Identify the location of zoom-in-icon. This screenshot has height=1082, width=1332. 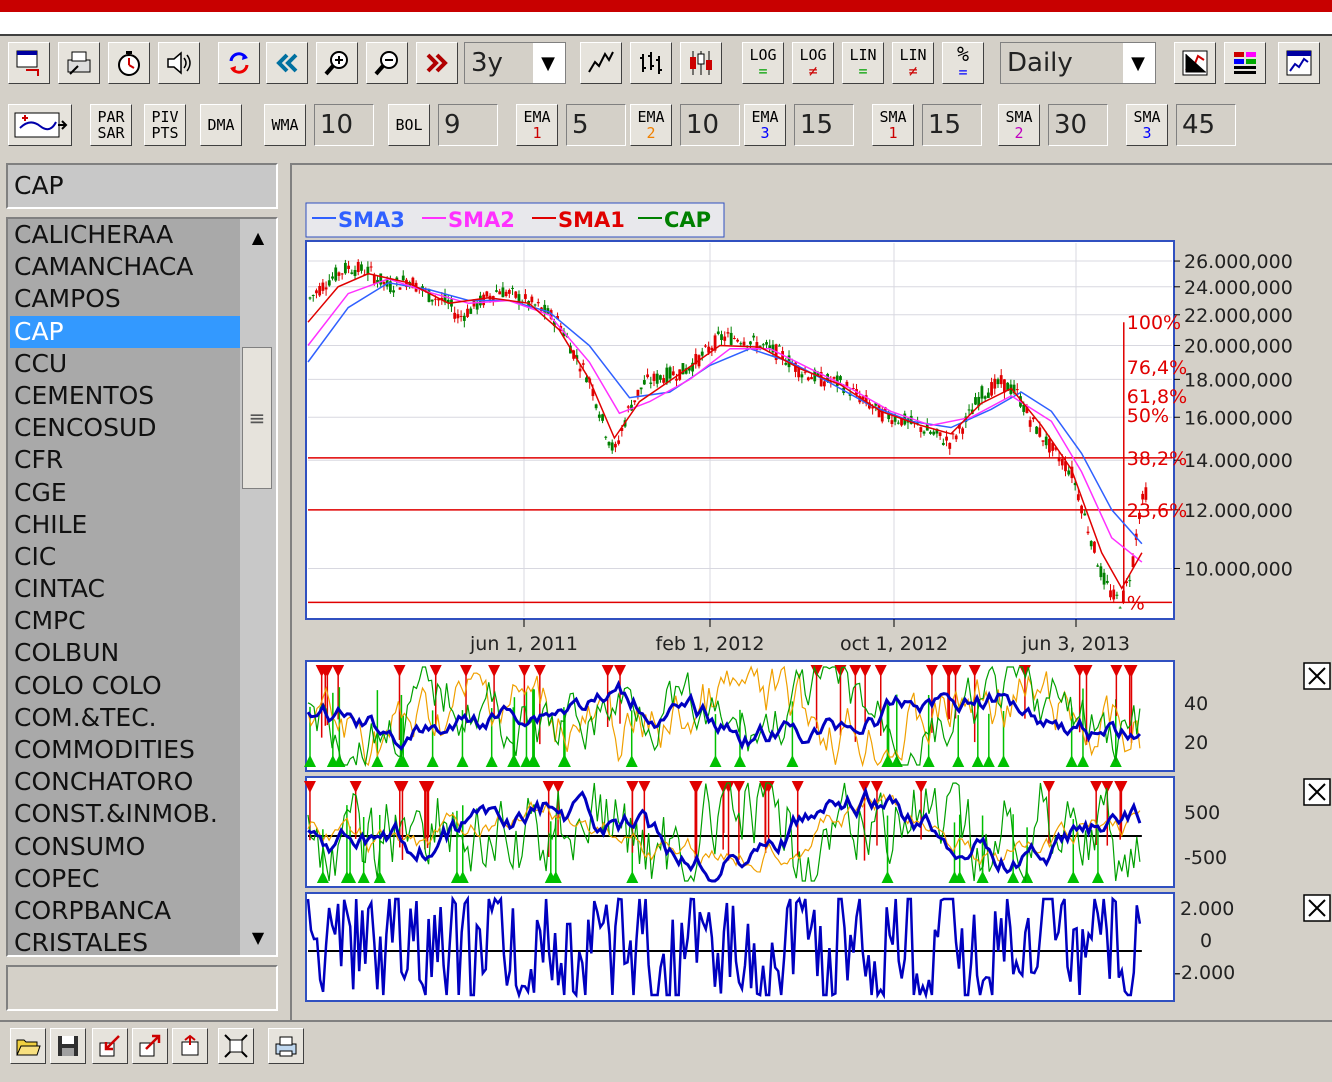
(337, 63).